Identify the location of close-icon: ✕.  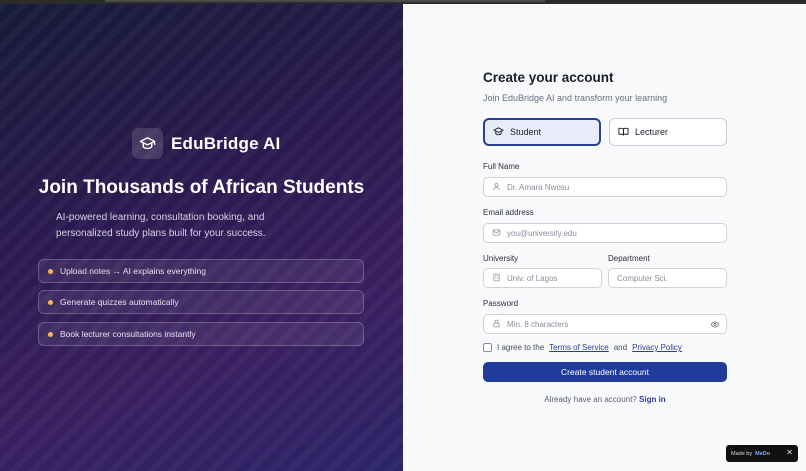
(789, 452).